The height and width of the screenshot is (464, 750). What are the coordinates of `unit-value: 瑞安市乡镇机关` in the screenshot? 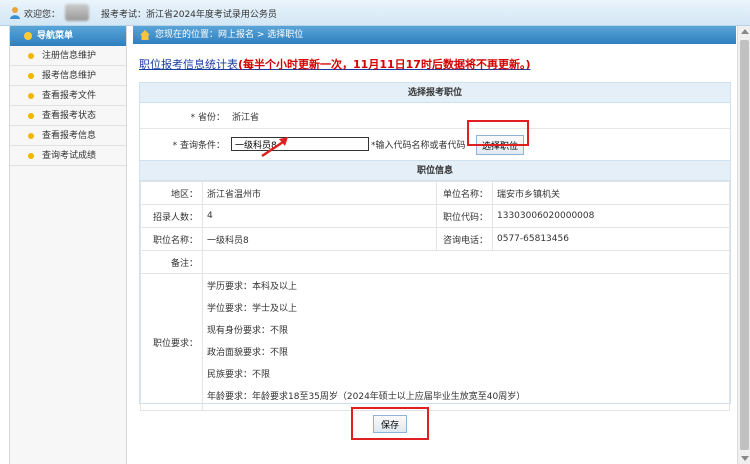 It's located at (611, 193).